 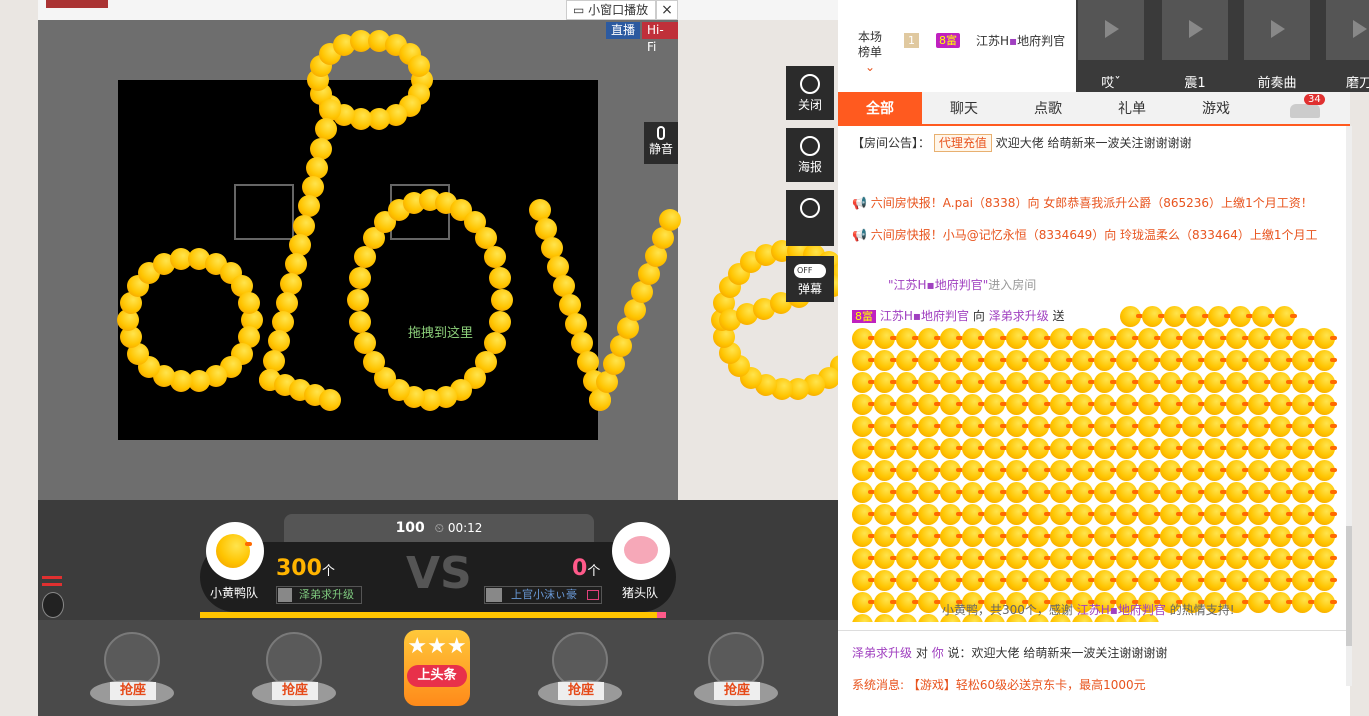 What do you see at coordinates (810, 218) in the screenshot?
I see `share-button` at bounding box center [810, 218].